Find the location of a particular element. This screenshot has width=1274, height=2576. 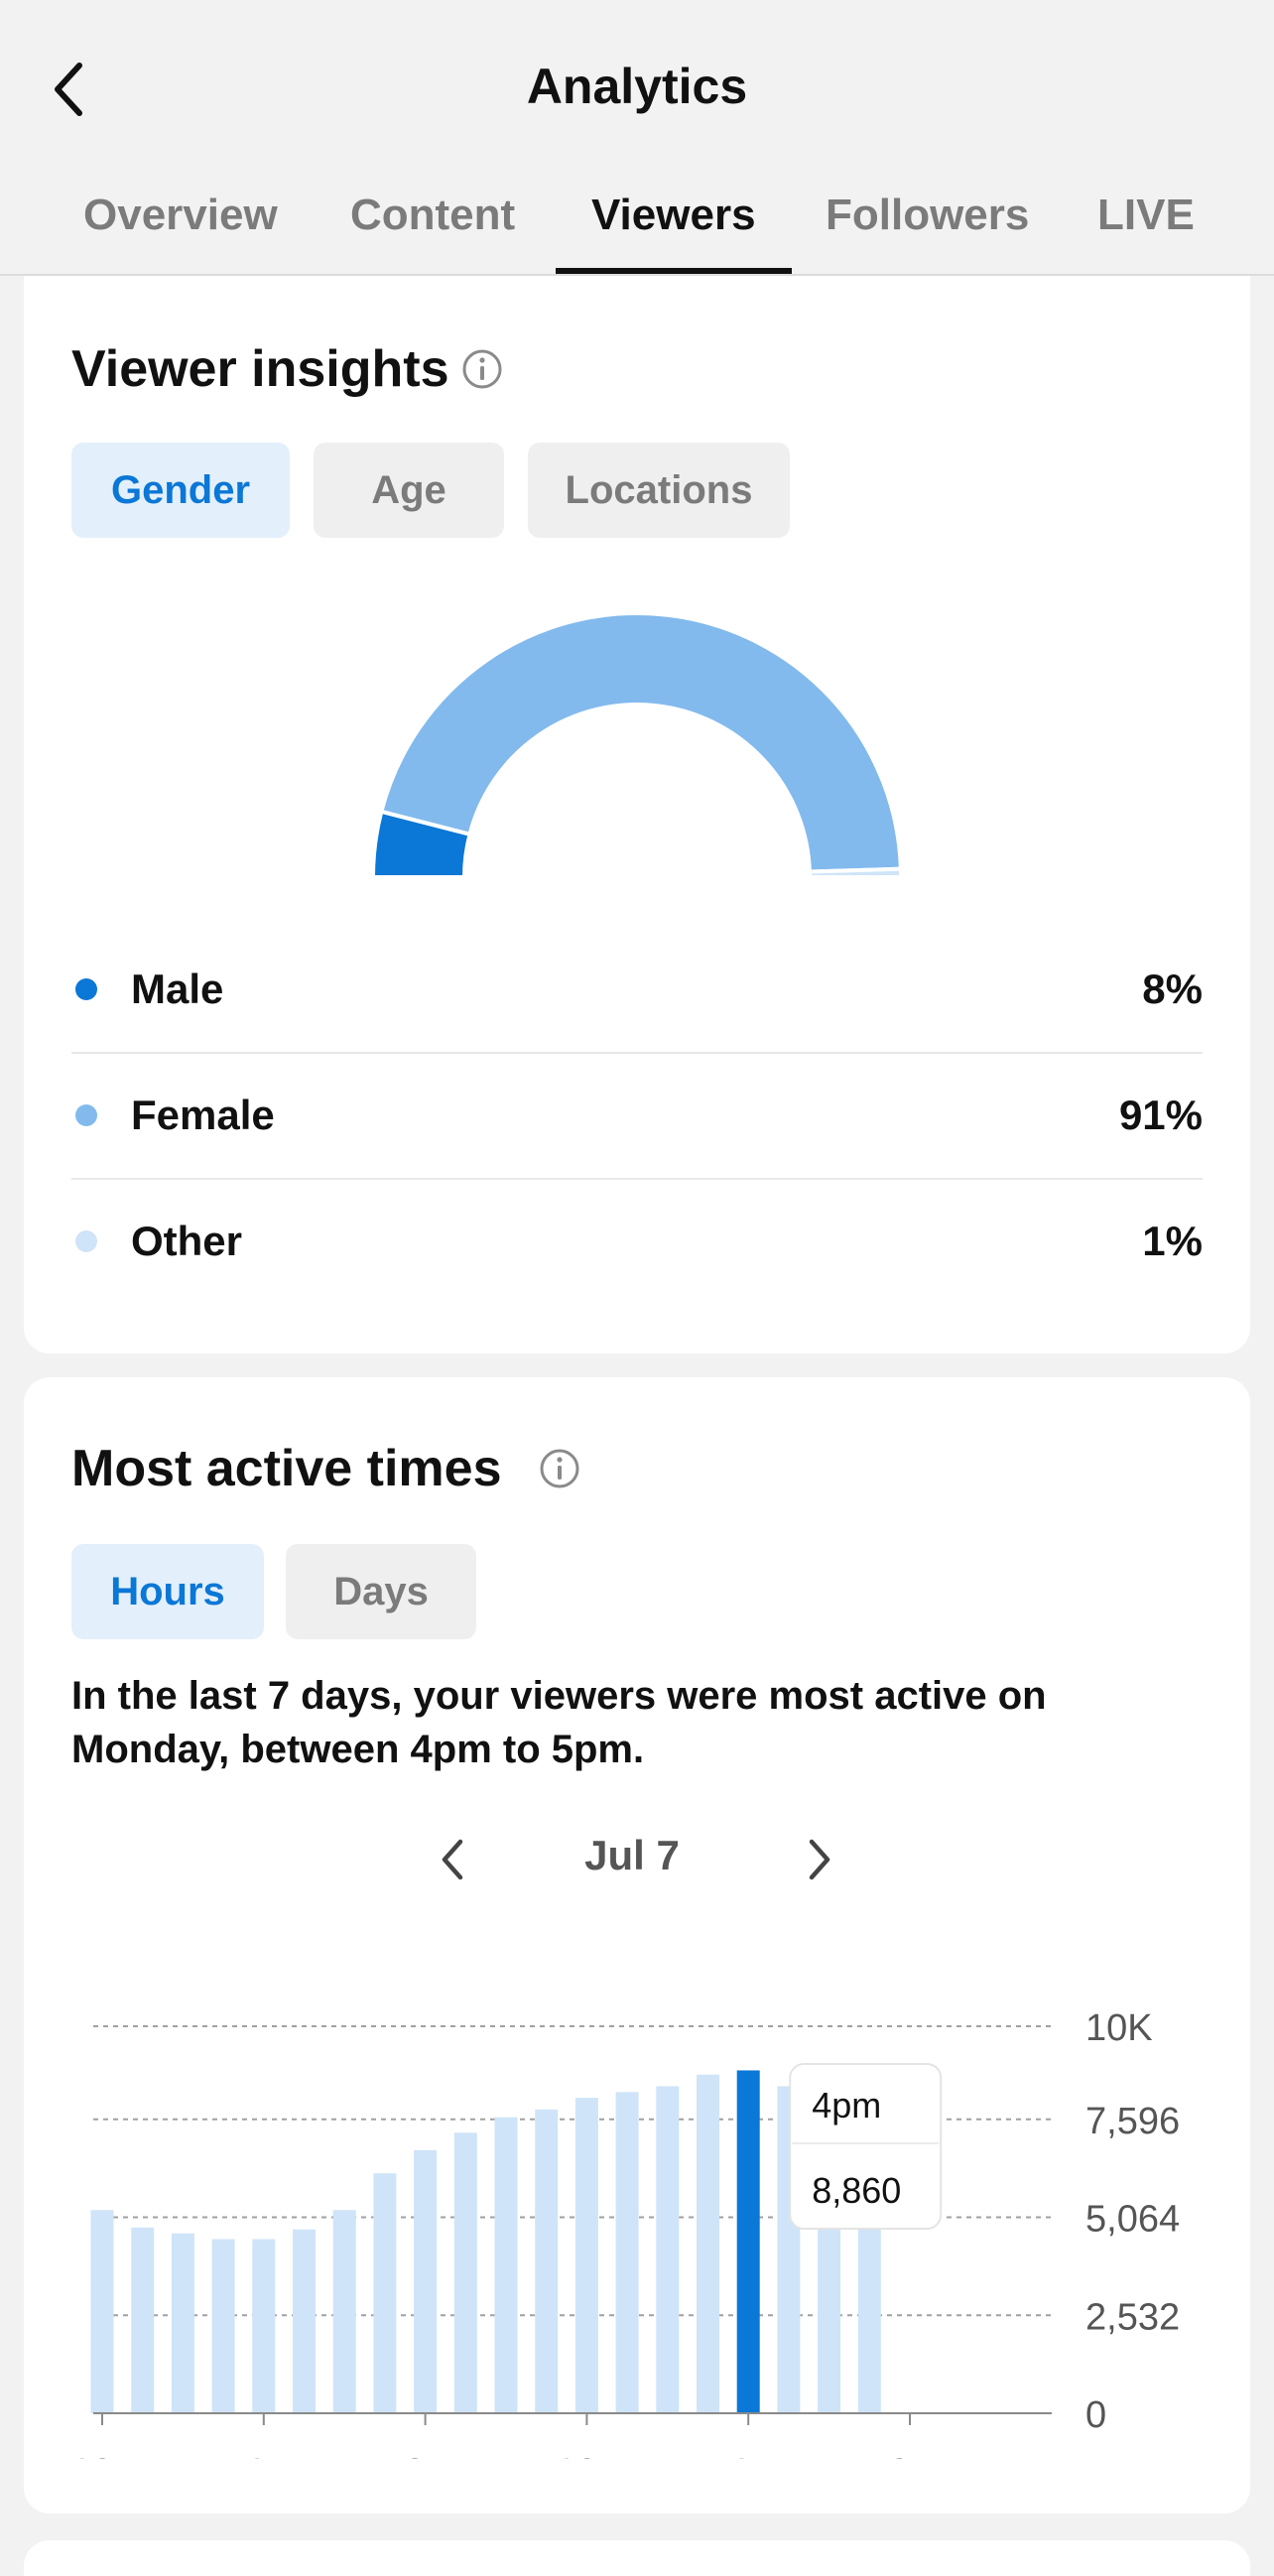

y-tick-label: 5,064 is located at coordinates (1132, 2220).